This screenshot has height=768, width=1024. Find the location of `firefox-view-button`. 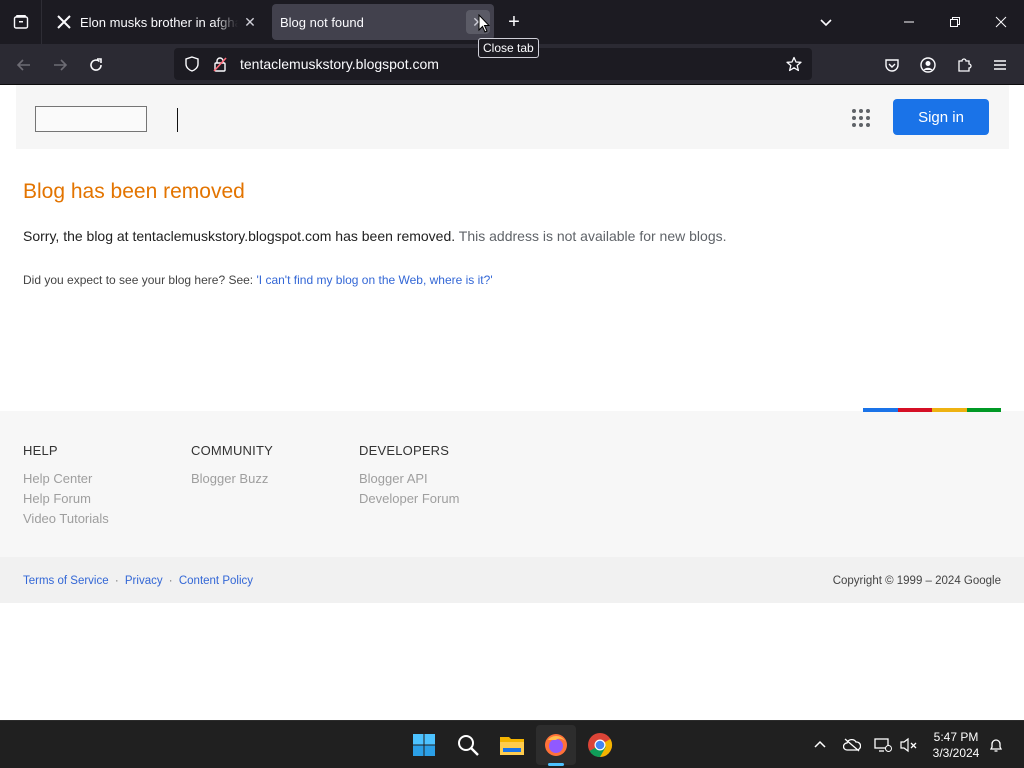

firefox-view-button is located at coordinates (21, 22).